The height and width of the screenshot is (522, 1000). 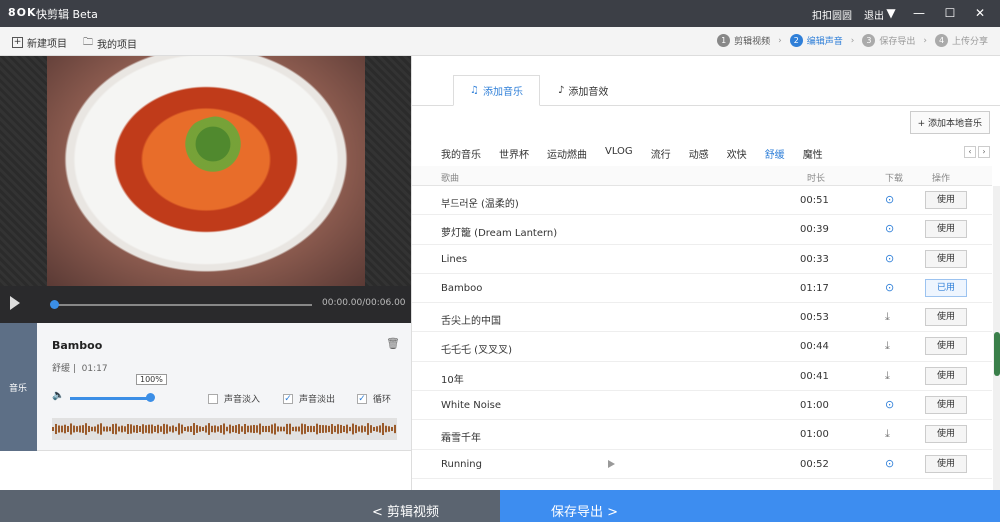 I want to click on category-pop: 流行, so click(x=661, y=153).